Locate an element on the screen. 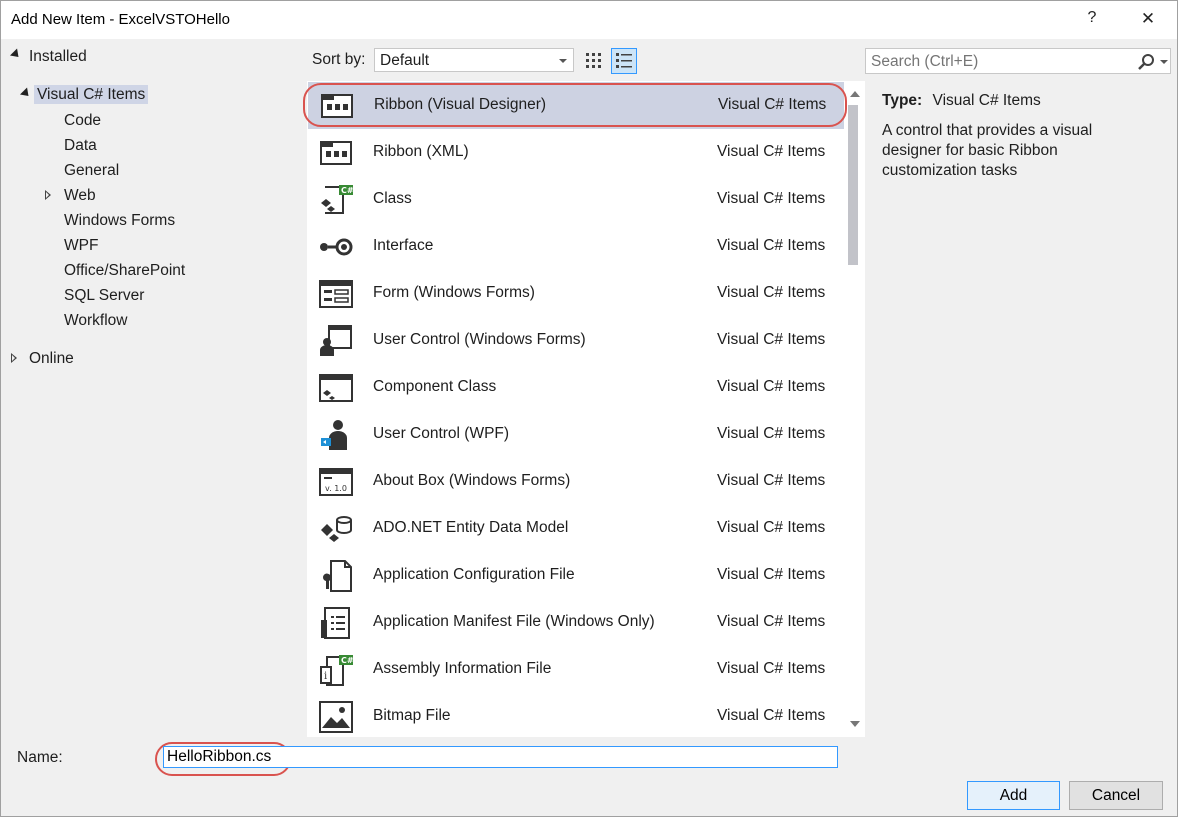  tree-node-label: Web is located at coordinates (80, 195).